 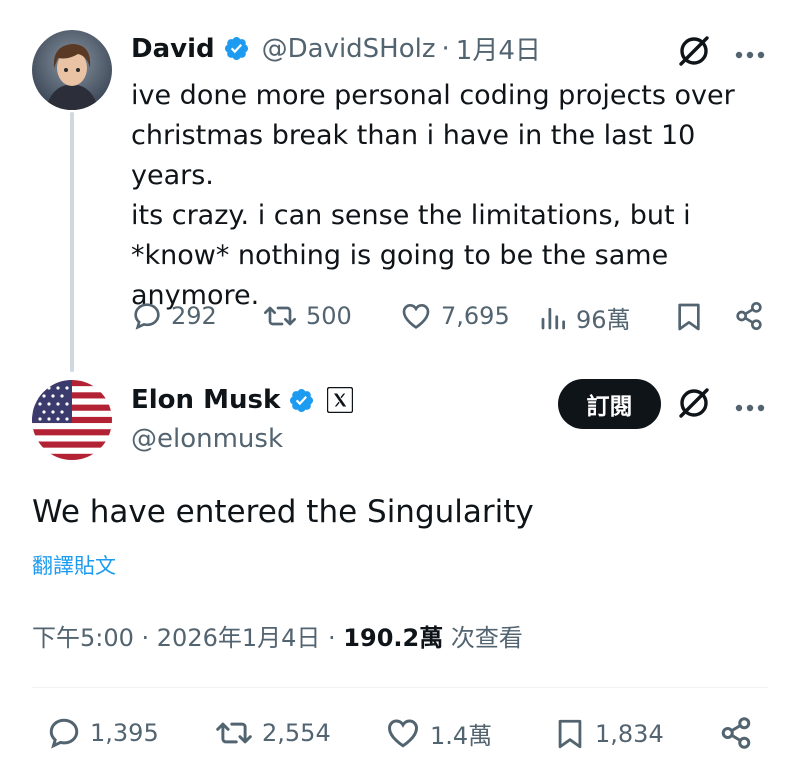 What do you see at coordinates (603, 320) in the screenshot?
I see `views-count: 96萬` at bounding box center [603, 320].